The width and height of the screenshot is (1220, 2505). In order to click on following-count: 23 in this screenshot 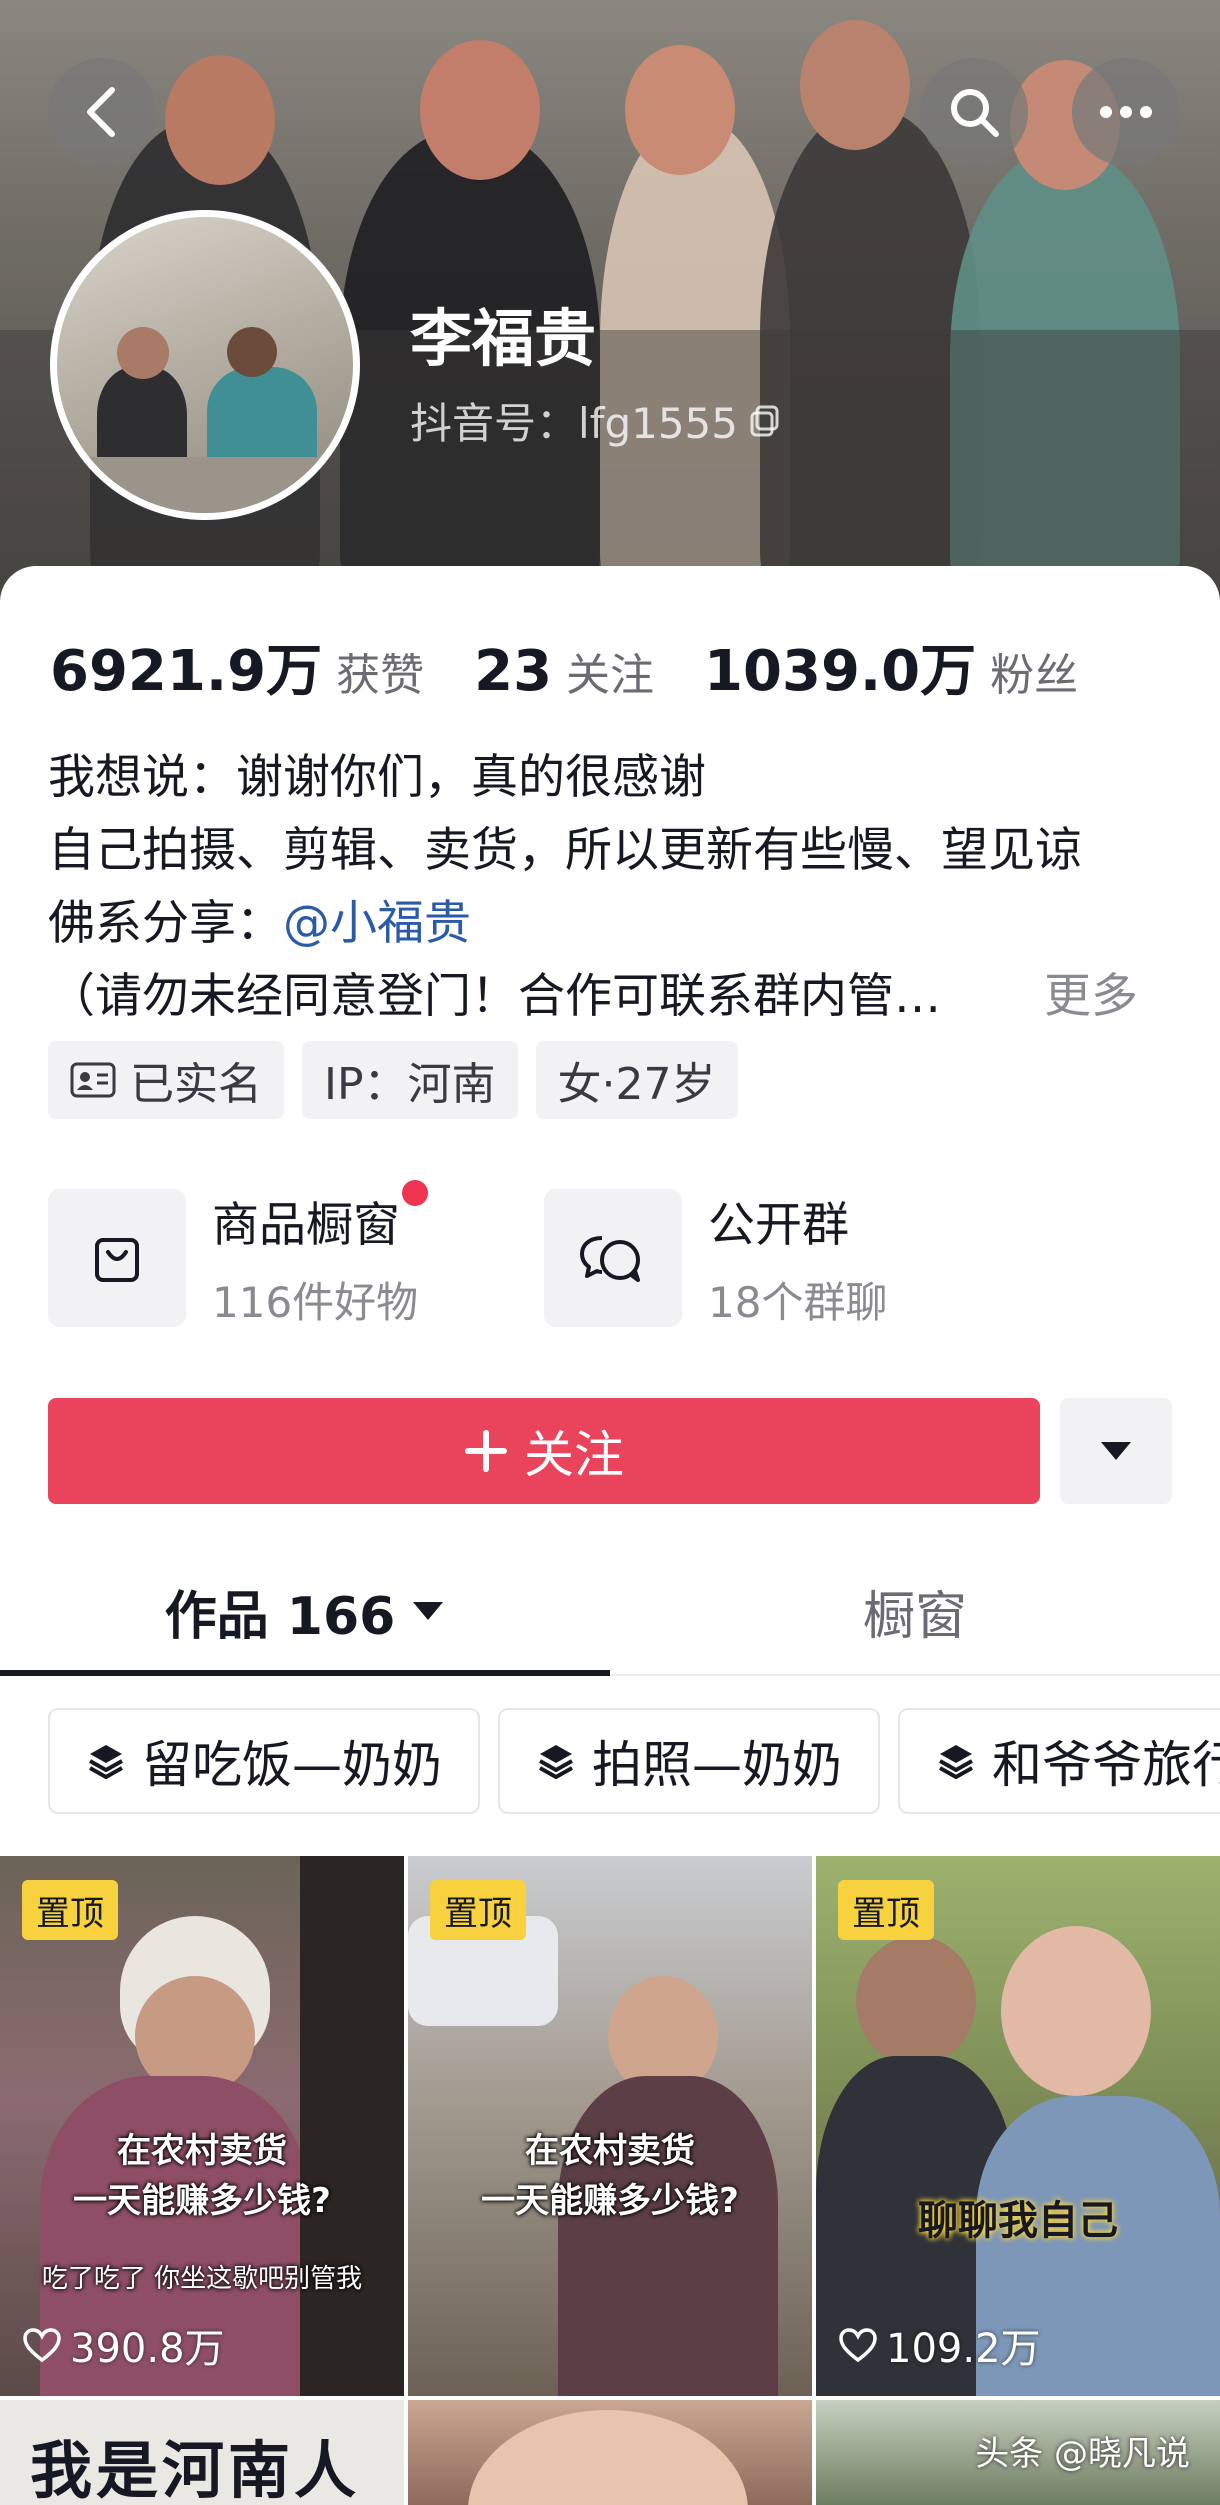, I will do `click(513, 671)`.